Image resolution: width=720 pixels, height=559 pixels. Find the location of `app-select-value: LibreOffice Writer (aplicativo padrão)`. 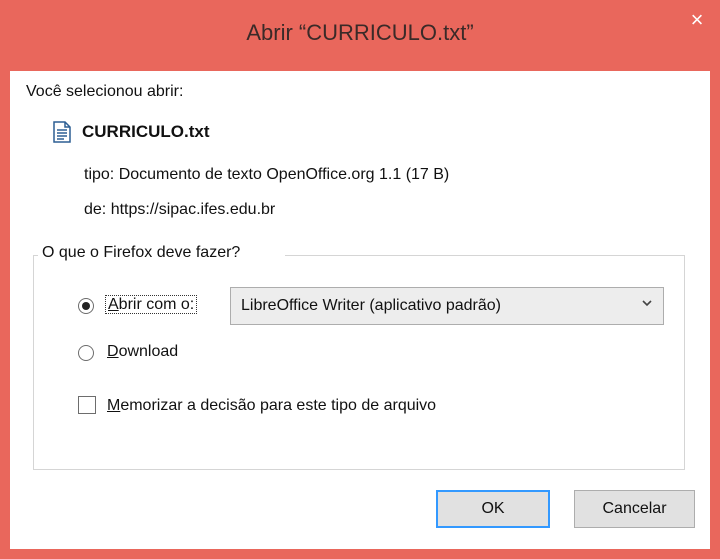

app-select-value: LibreOffice Writer (aplicativo padrão) is located at coordinates (371, 305).